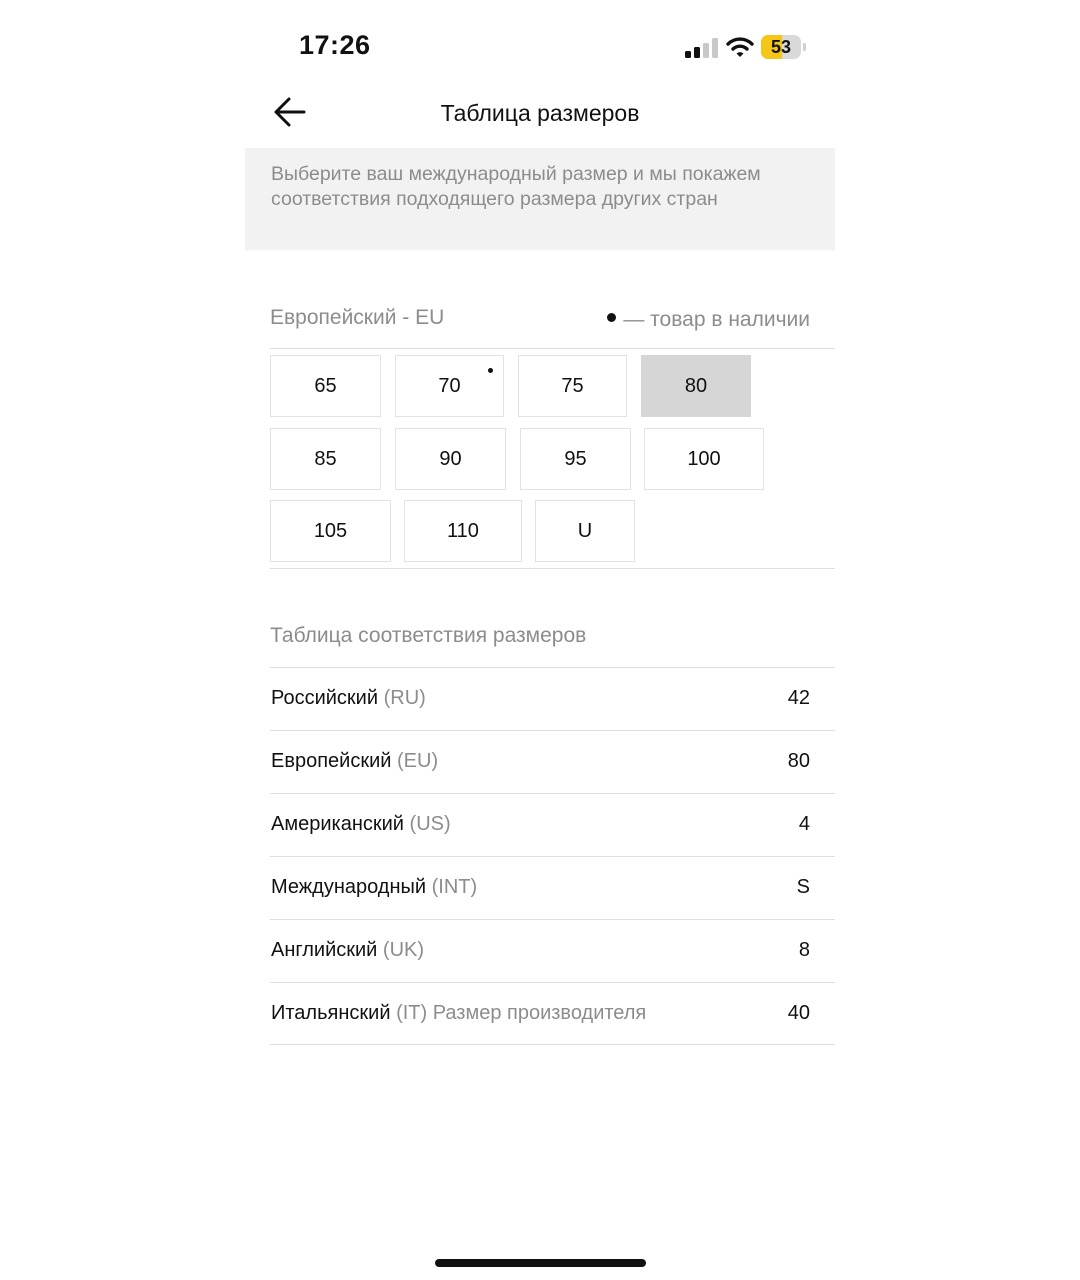 This screenshot has width=1080, height=1280. Describe the element at coordinates (552, 824) in the screenshot. I see `size-row-us: Американский (US) 4` at that location.